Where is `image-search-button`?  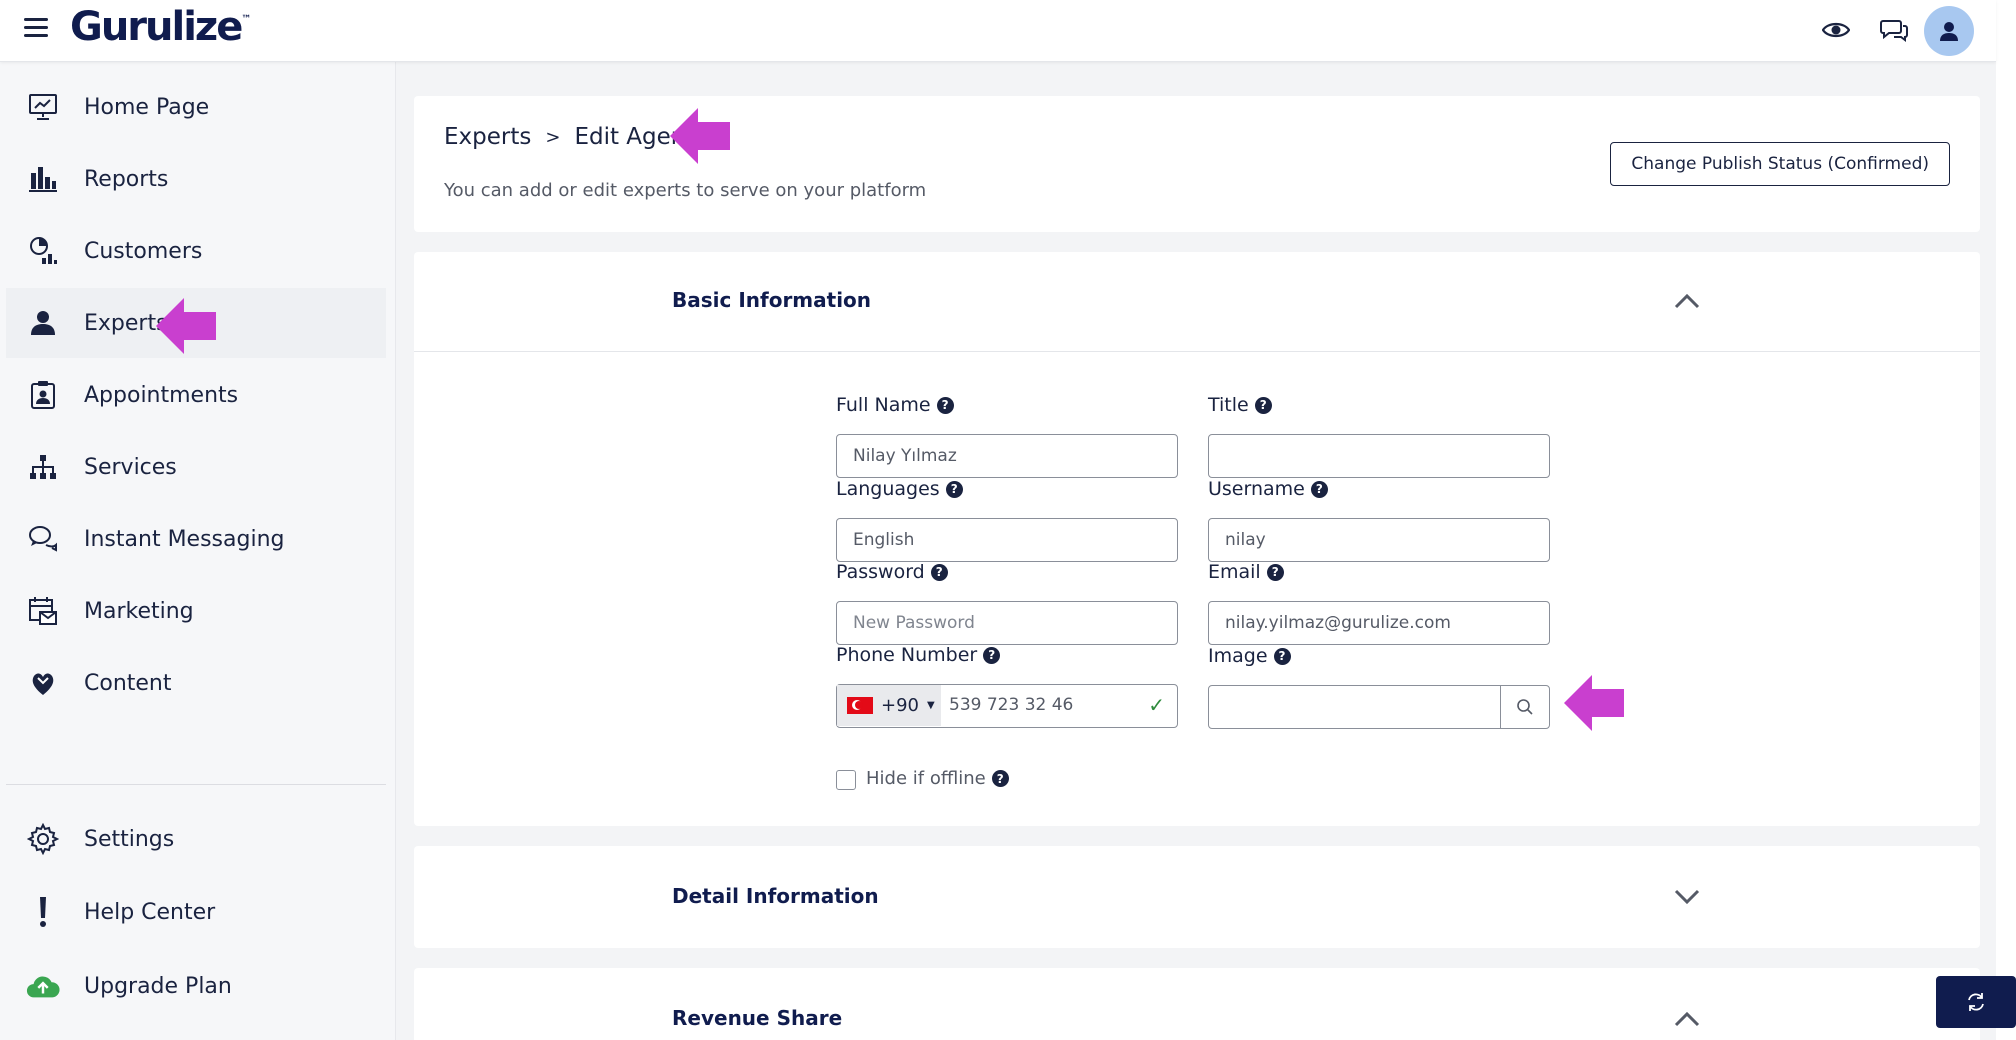
image-search-button is located at coordinates (1525, 707).